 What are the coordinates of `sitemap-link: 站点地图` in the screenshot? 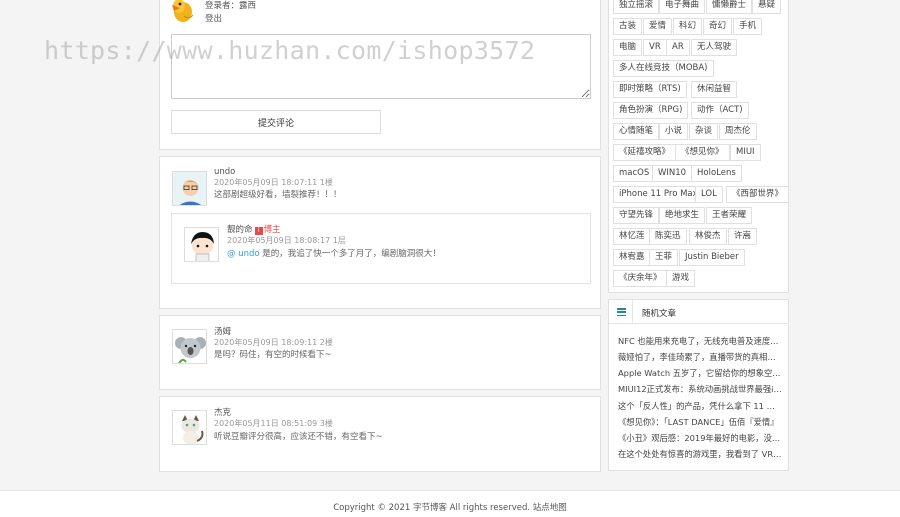 It's located at (550, 508).